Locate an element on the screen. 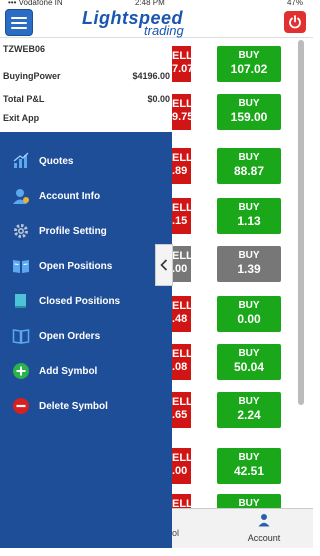 This screenshot has width=320, height=556. minus-circle-icon is located at coordinates (21, 406).